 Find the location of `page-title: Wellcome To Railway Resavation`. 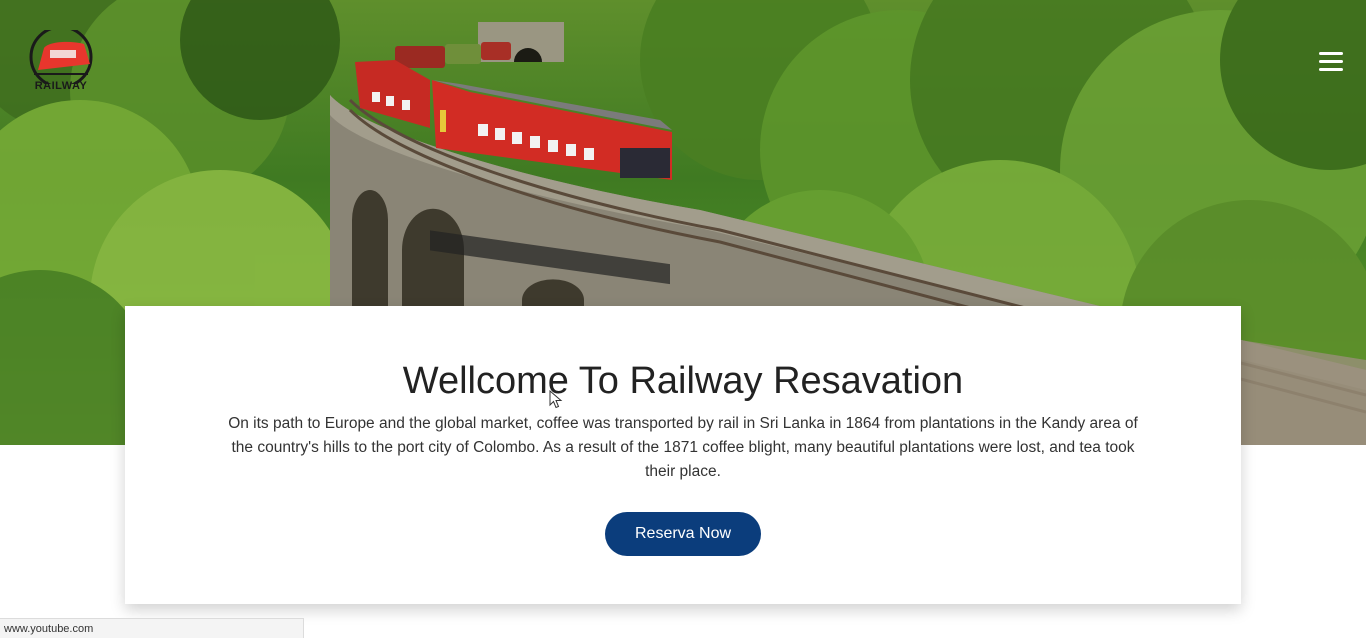

page-title: Wellcome To Railway Resavation is located at coordinates (683, 381).